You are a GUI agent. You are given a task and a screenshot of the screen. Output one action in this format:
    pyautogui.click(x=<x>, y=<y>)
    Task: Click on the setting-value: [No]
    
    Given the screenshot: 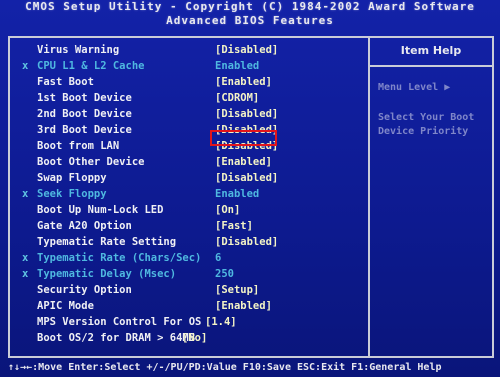 What is the action you would take?
    pyautogui.click(x=194, y=338)
    